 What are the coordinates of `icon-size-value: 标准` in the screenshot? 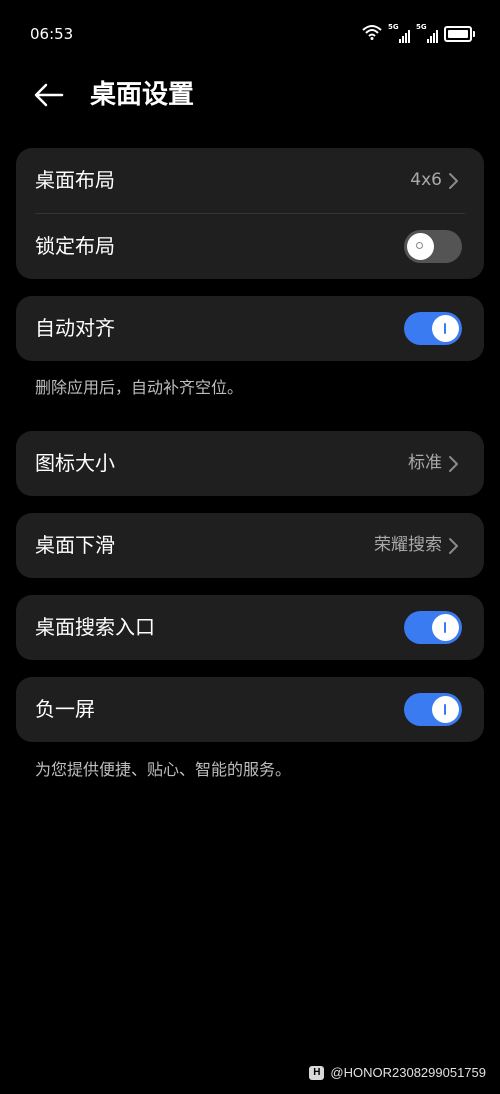 It's located at (425, 463).